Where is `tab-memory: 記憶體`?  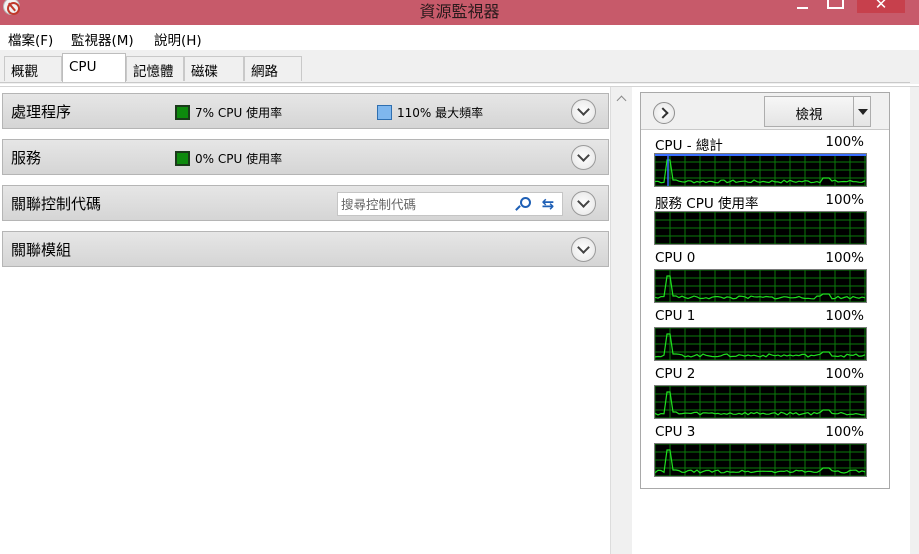 tab-memory: 記憶體 is located at coordinates (155, 68).